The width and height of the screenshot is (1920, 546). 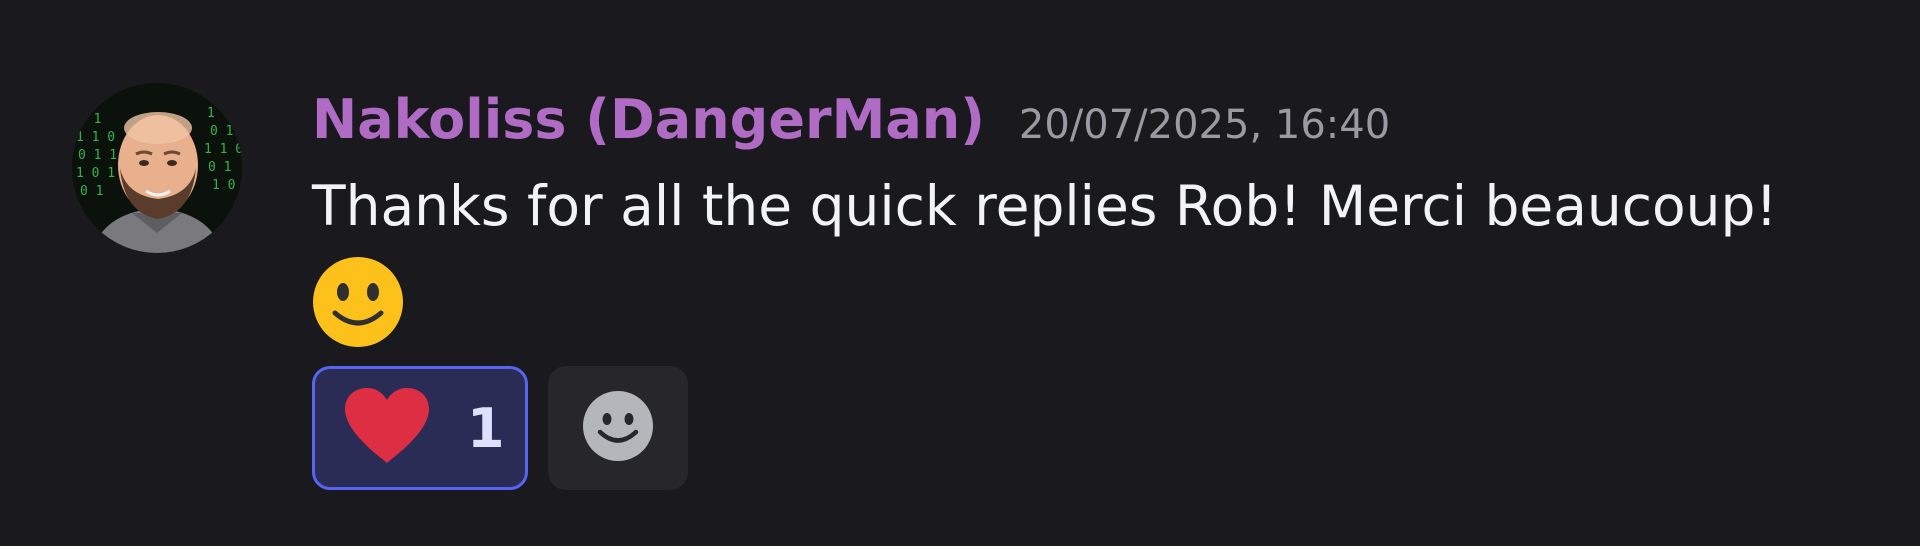 I want to click on add-reaction-button, so click(x=618, y=428).